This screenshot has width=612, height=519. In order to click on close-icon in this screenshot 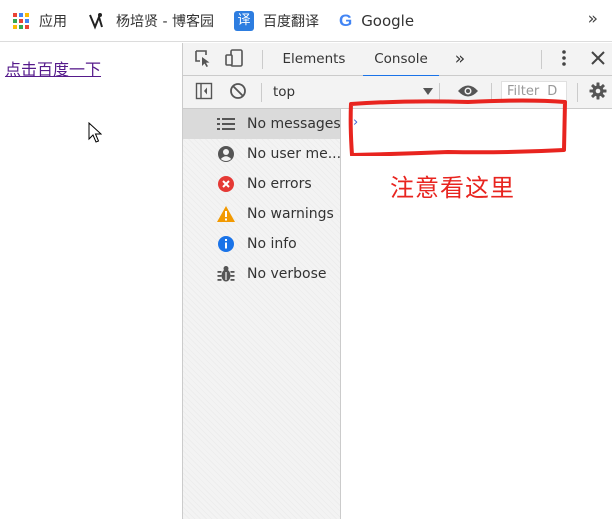, I will do `click(598, 59)`.